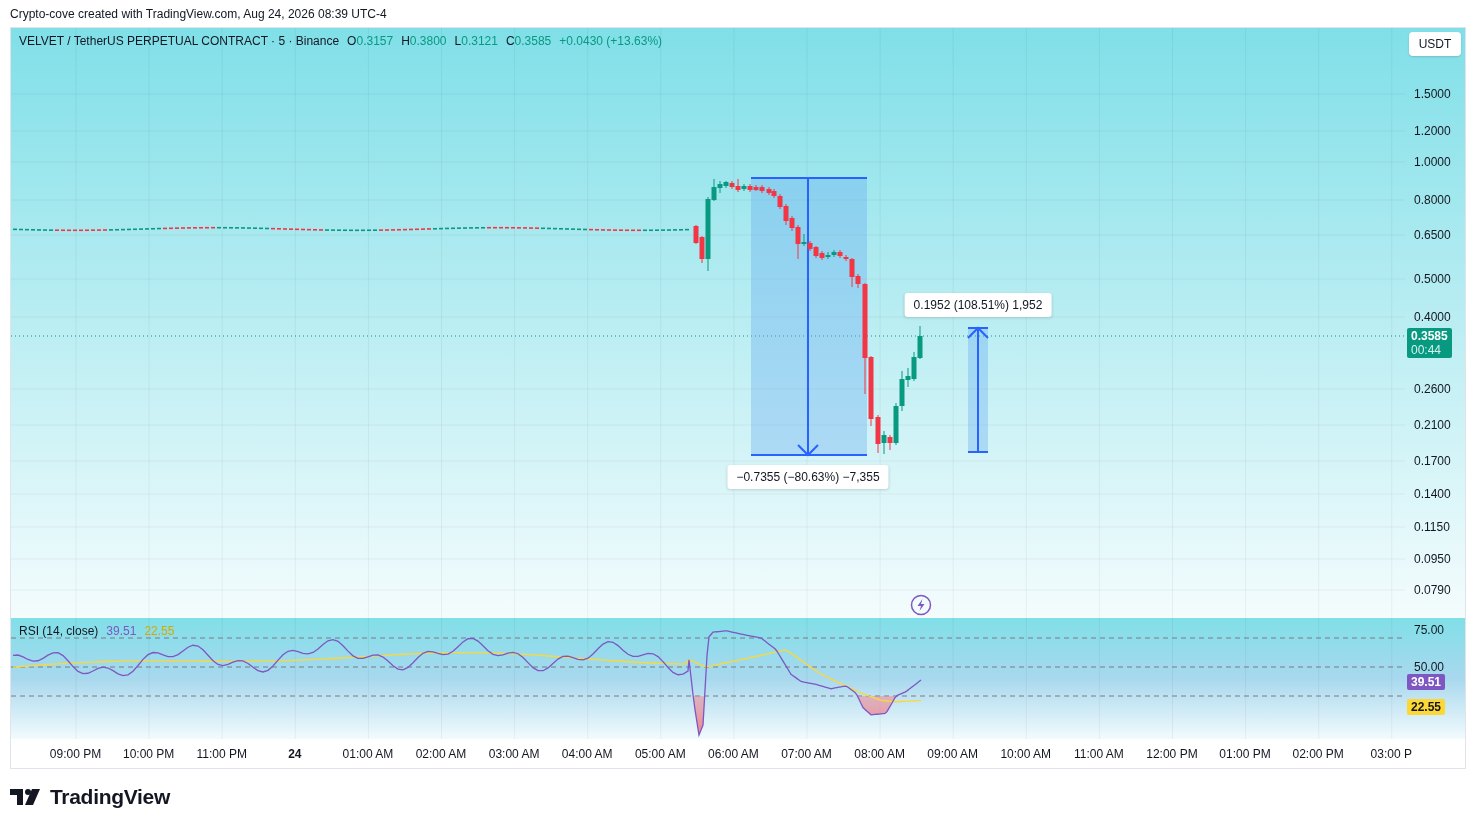 Image resolution: width=1476 pixels, height=827 pixels. What do you see at coordinates (1432, 494) in the screenshot?
I see `price-axis-label: 0.1400` at bounding box center [1432, 494].